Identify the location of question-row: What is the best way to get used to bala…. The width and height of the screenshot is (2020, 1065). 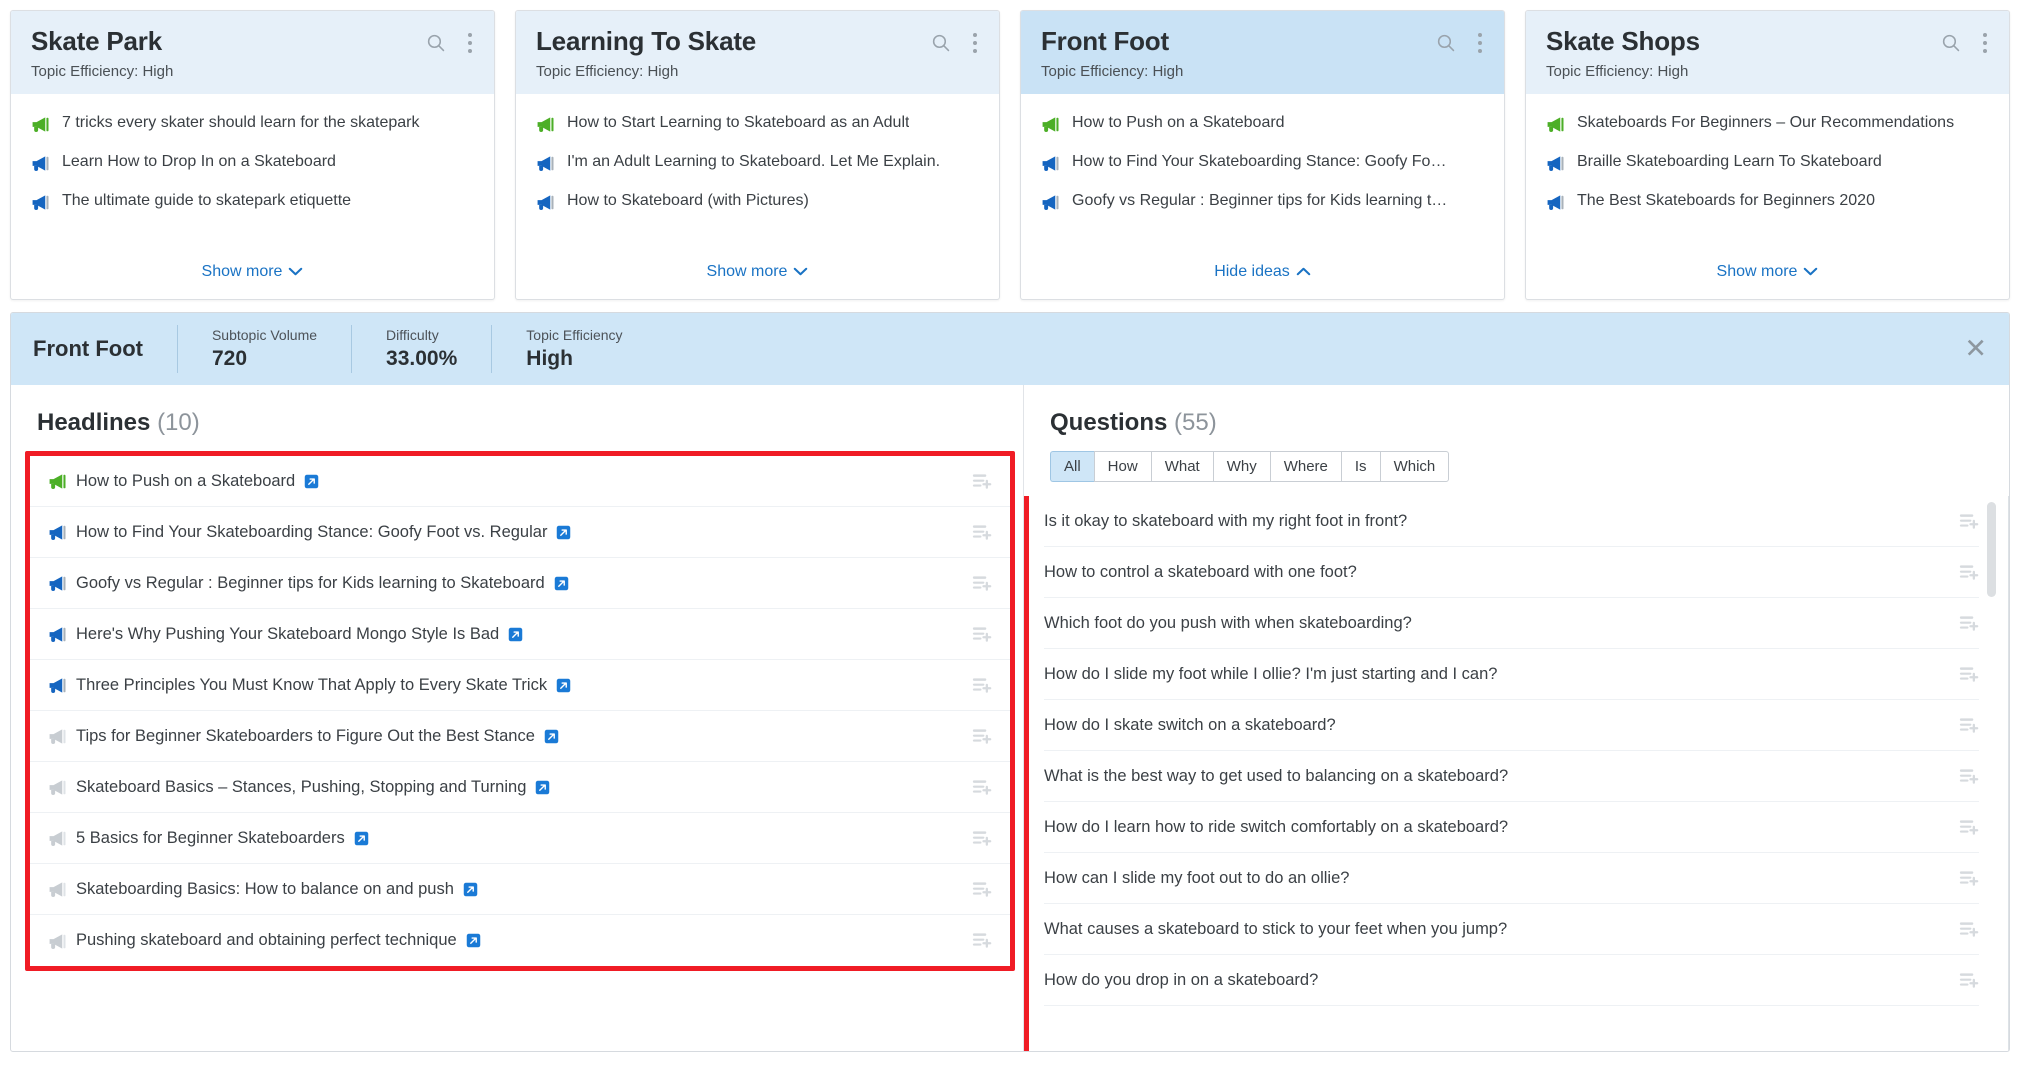
(1511, 776).